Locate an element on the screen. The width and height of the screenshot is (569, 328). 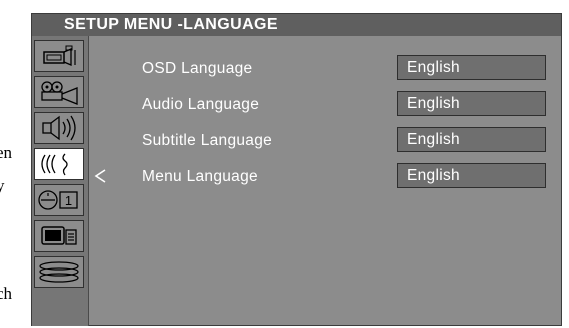
speaker-icon is located at coordinates (59, 128).